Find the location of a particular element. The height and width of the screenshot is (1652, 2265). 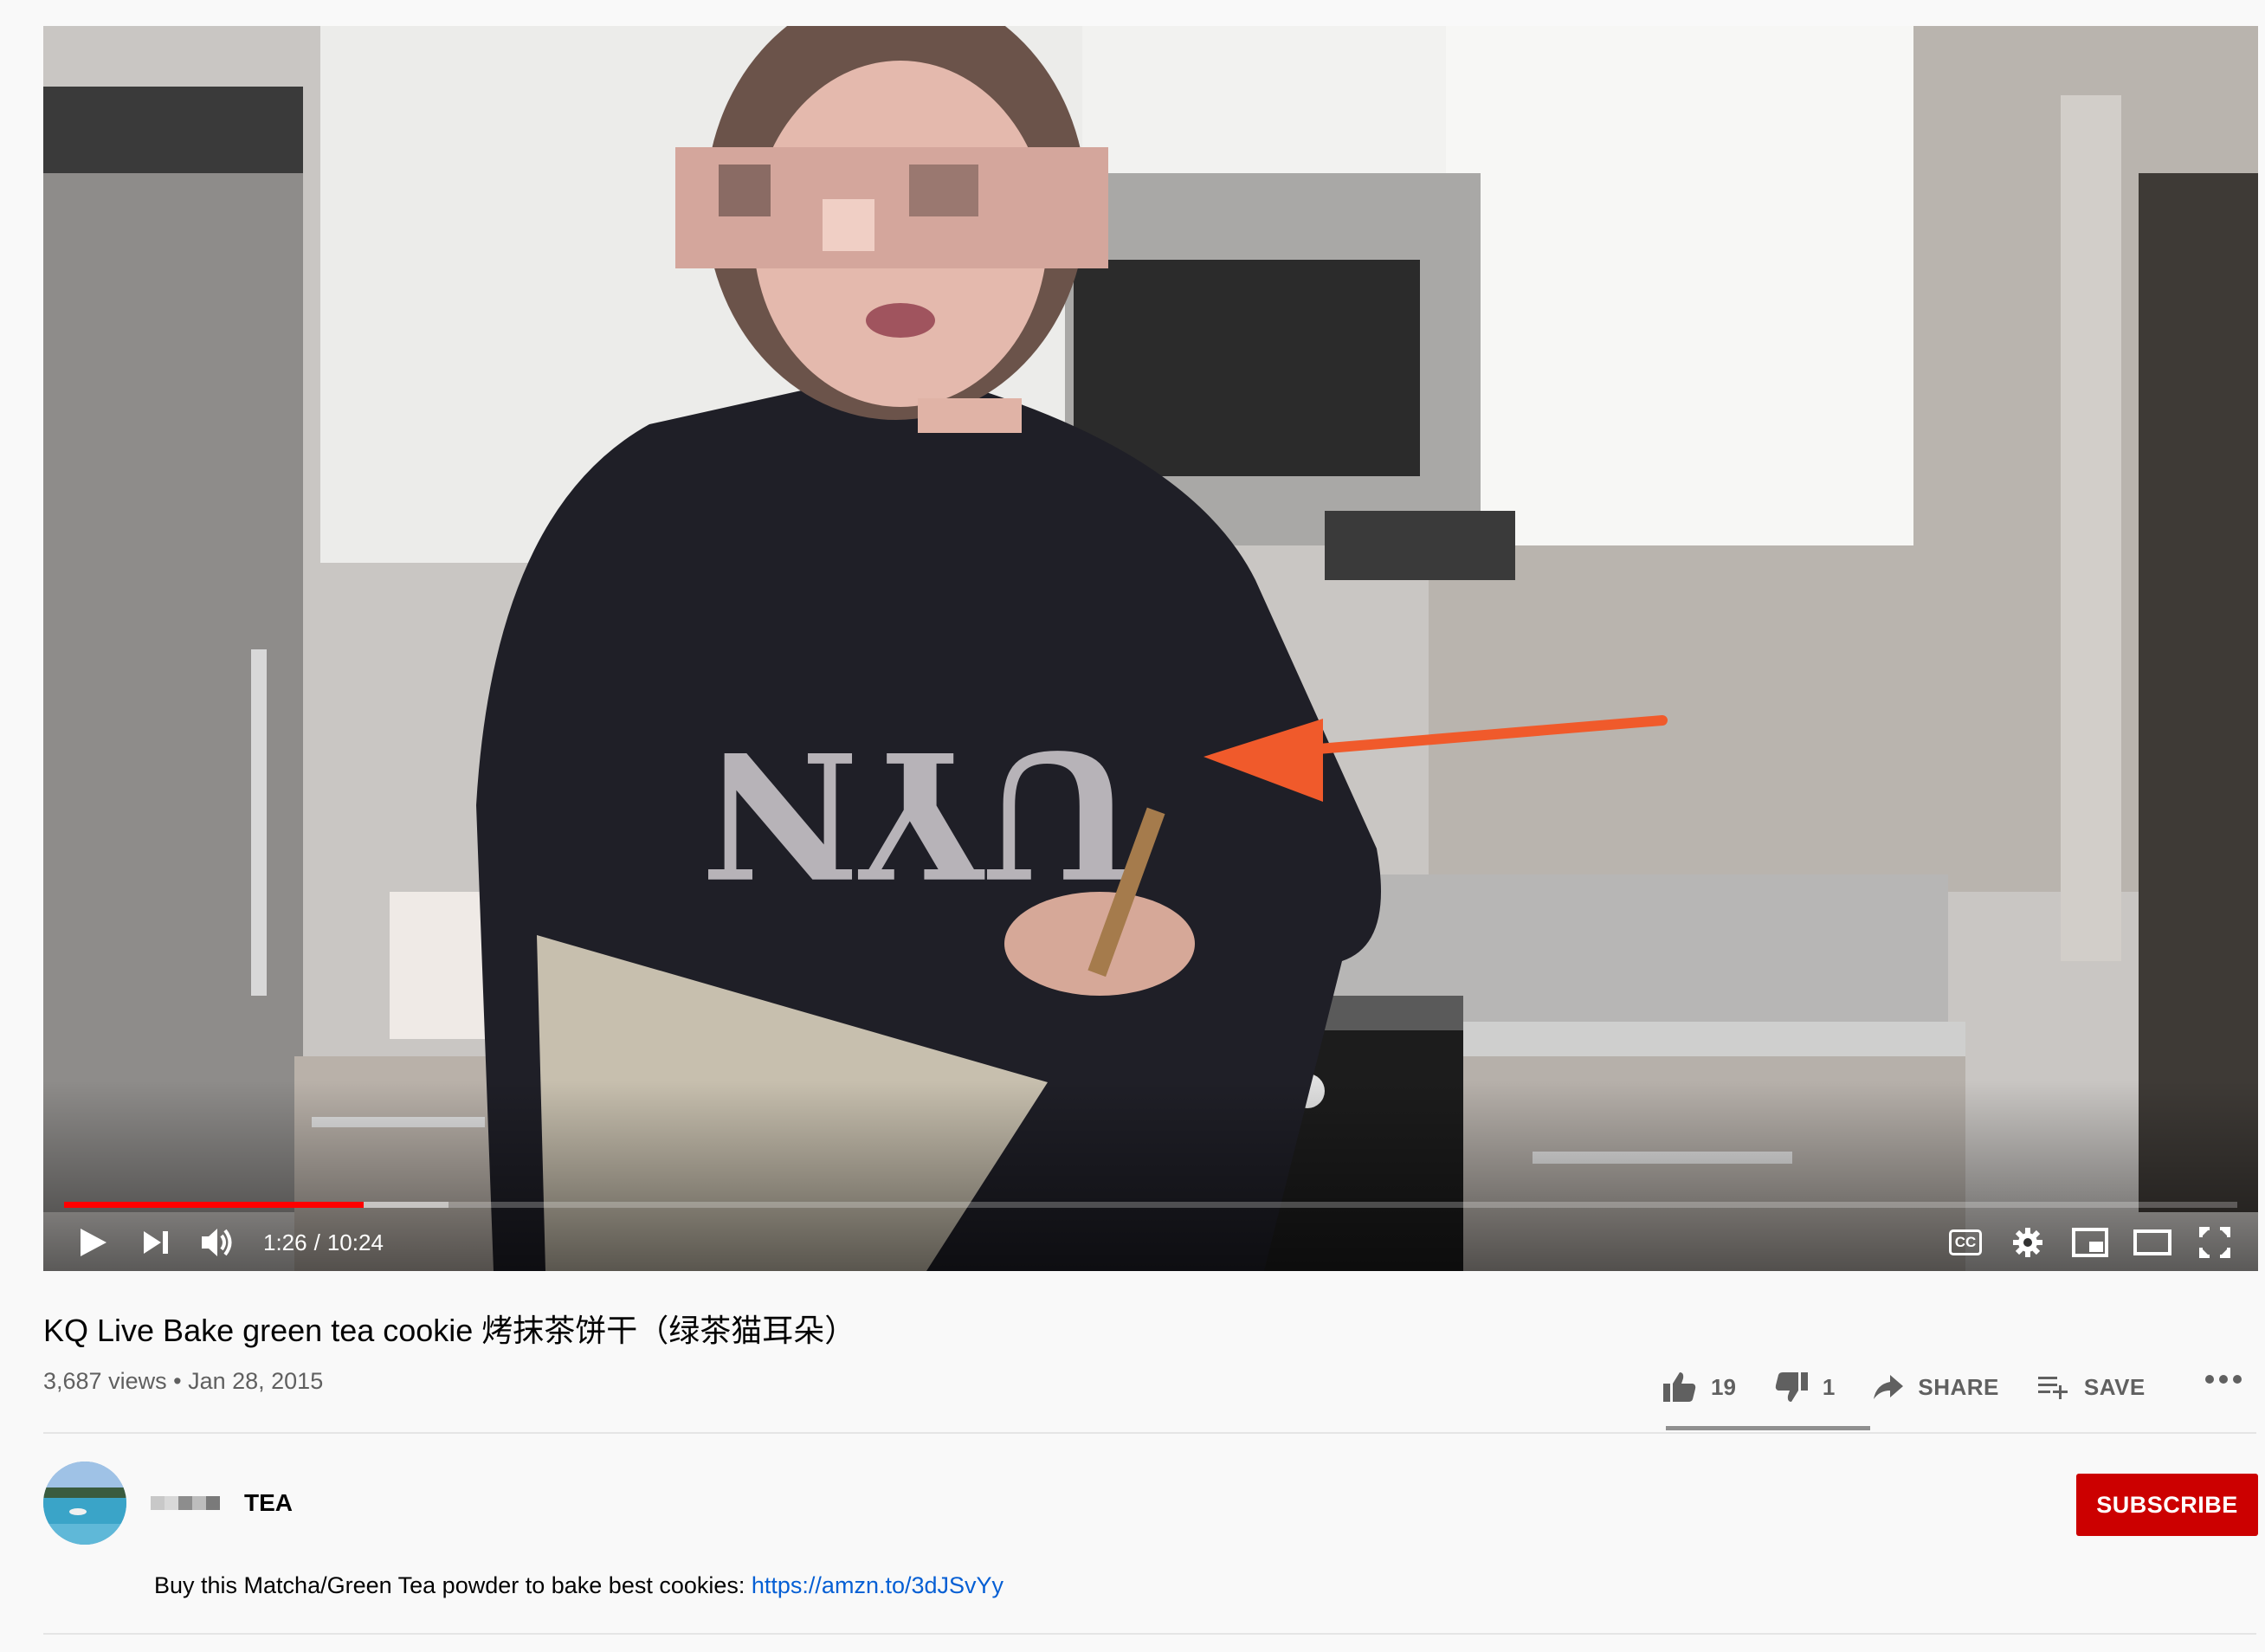

svg-text: UYN is located at coordinates (918, 813).